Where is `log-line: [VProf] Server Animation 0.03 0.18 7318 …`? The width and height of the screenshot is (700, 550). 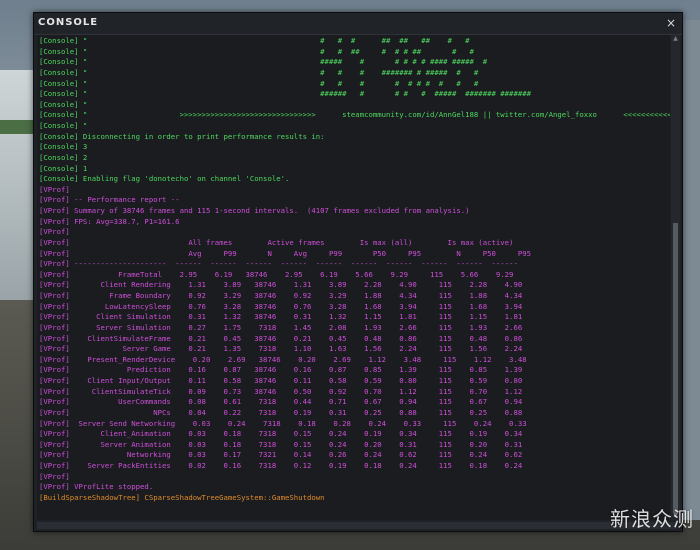 log-line: [VProf] Server Animation 0.03 0.18 7318 … is located at coordinates (281, 444).